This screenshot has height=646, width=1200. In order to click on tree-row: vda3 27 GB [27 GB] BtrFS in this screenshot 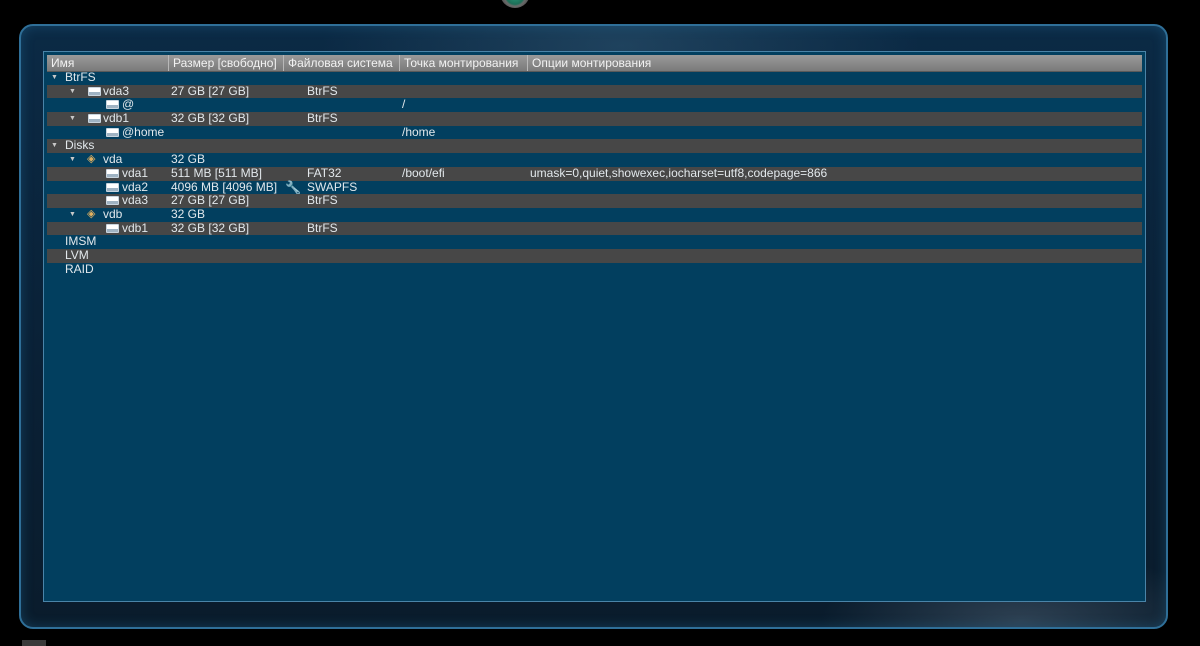, I will do `click(594, 200)`.